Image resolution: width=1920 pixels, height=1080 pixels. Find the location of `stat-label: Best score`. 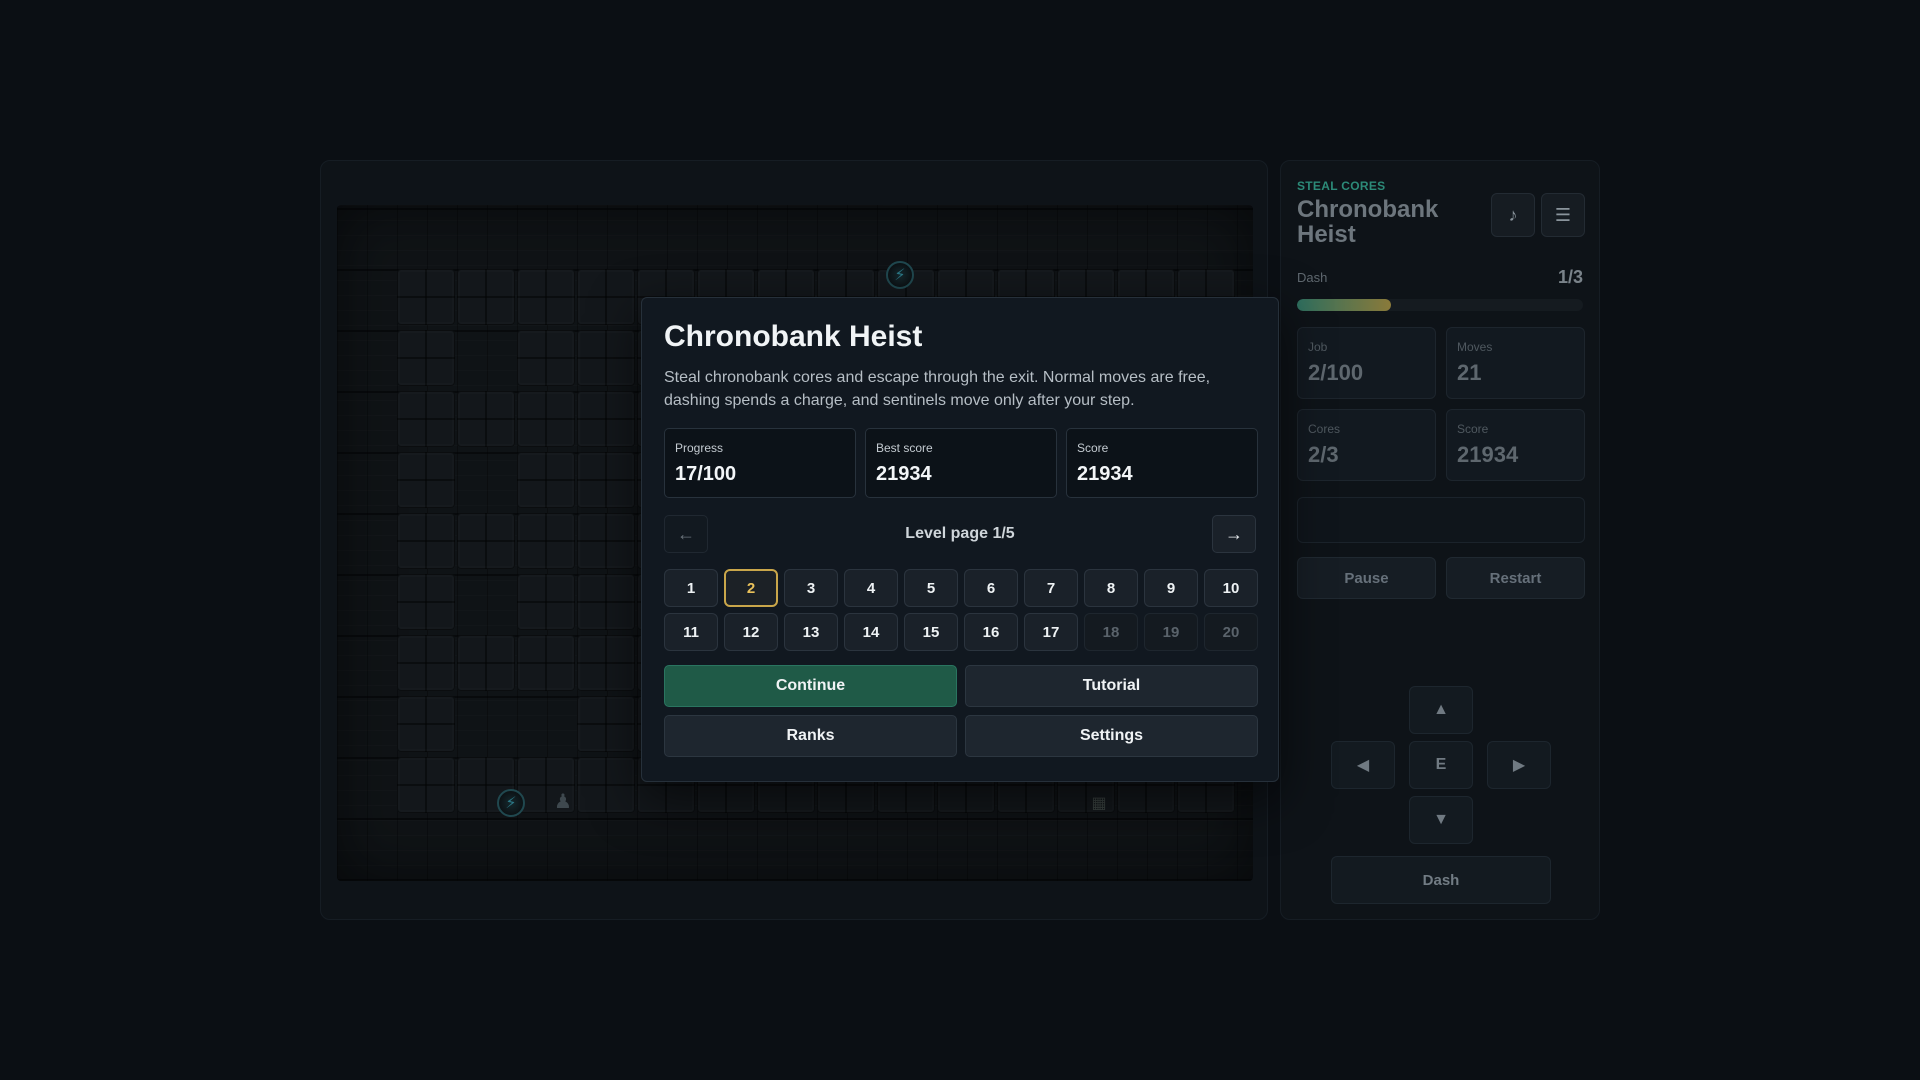

stat-label: Best score is located at coordinates (904, 448).